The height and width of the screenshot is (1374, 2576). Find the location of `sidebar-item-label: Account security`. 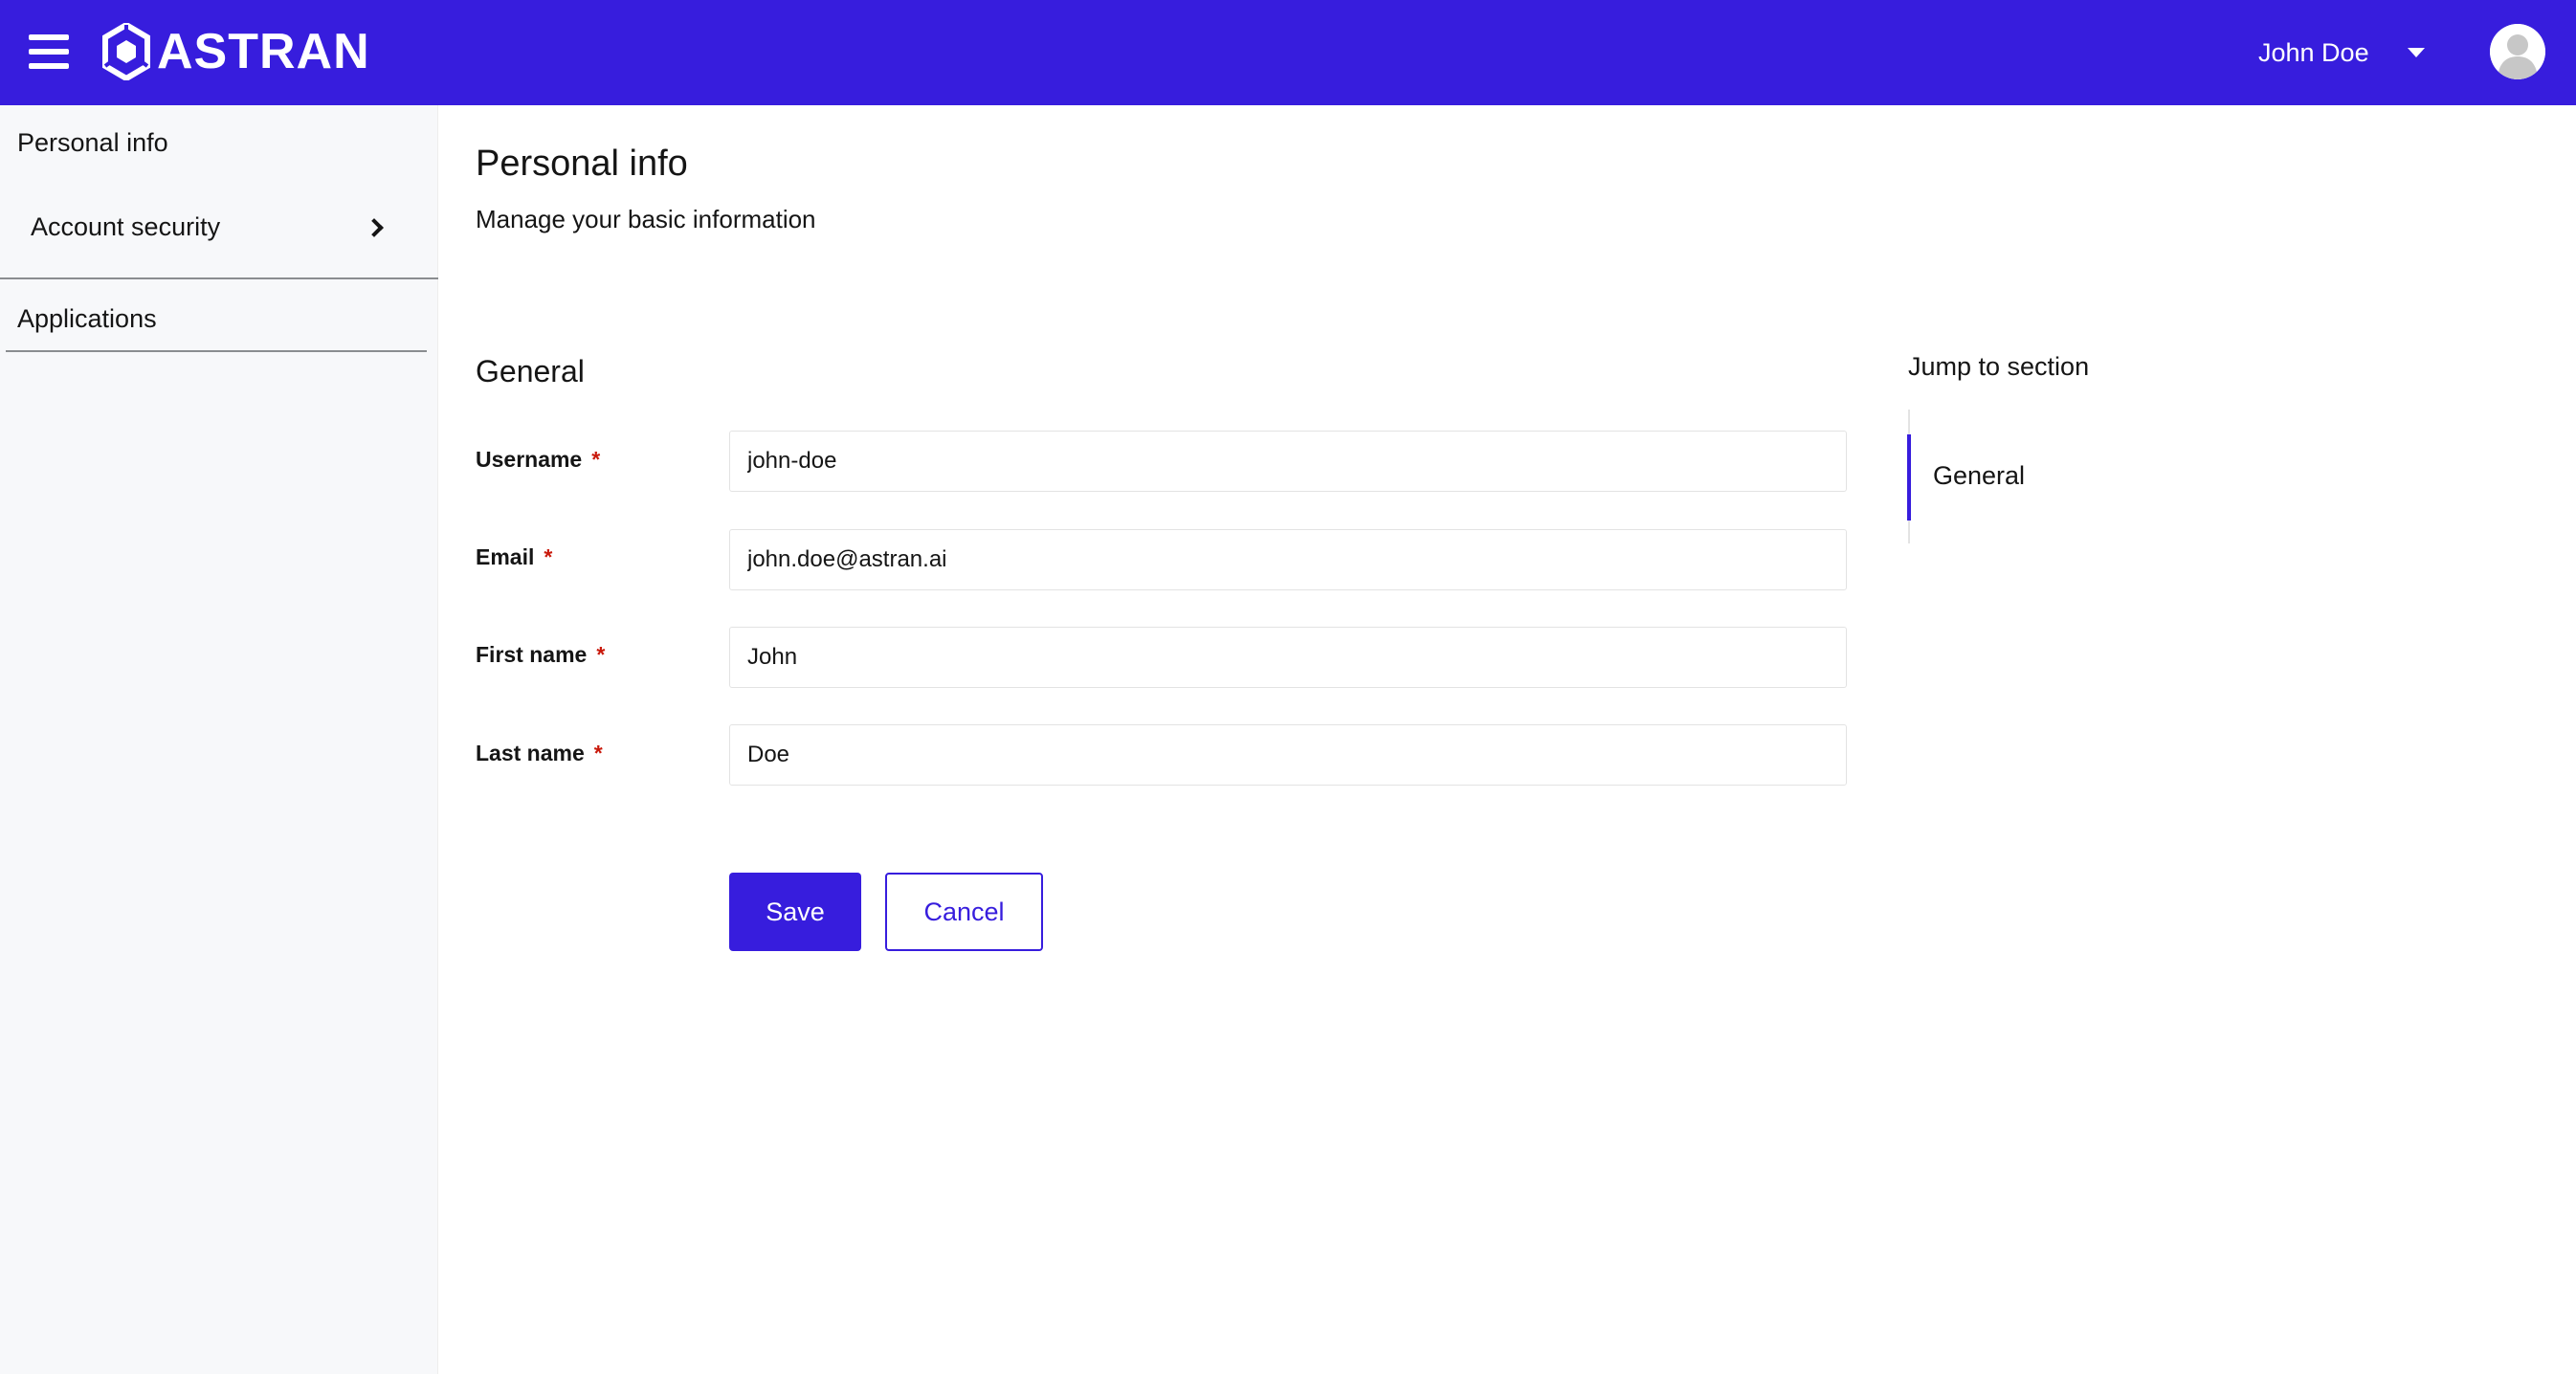

sidebar-item-label: Account security is located at coordinates (126, 226).